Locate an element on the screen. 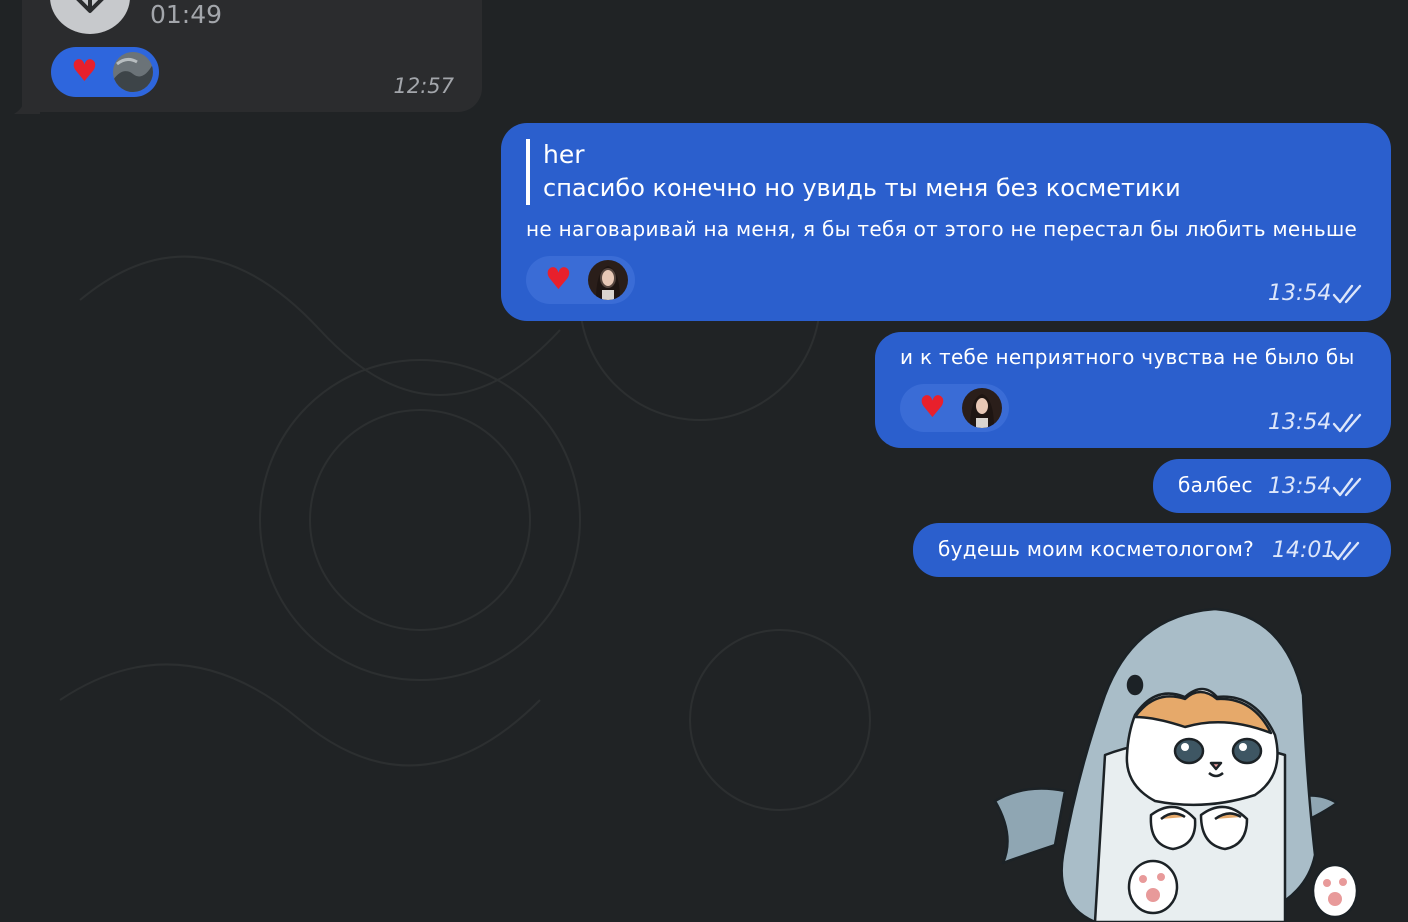  outgoing-message: будешь моим косметологом? 14:01 is located at coordinates (1152, 550).